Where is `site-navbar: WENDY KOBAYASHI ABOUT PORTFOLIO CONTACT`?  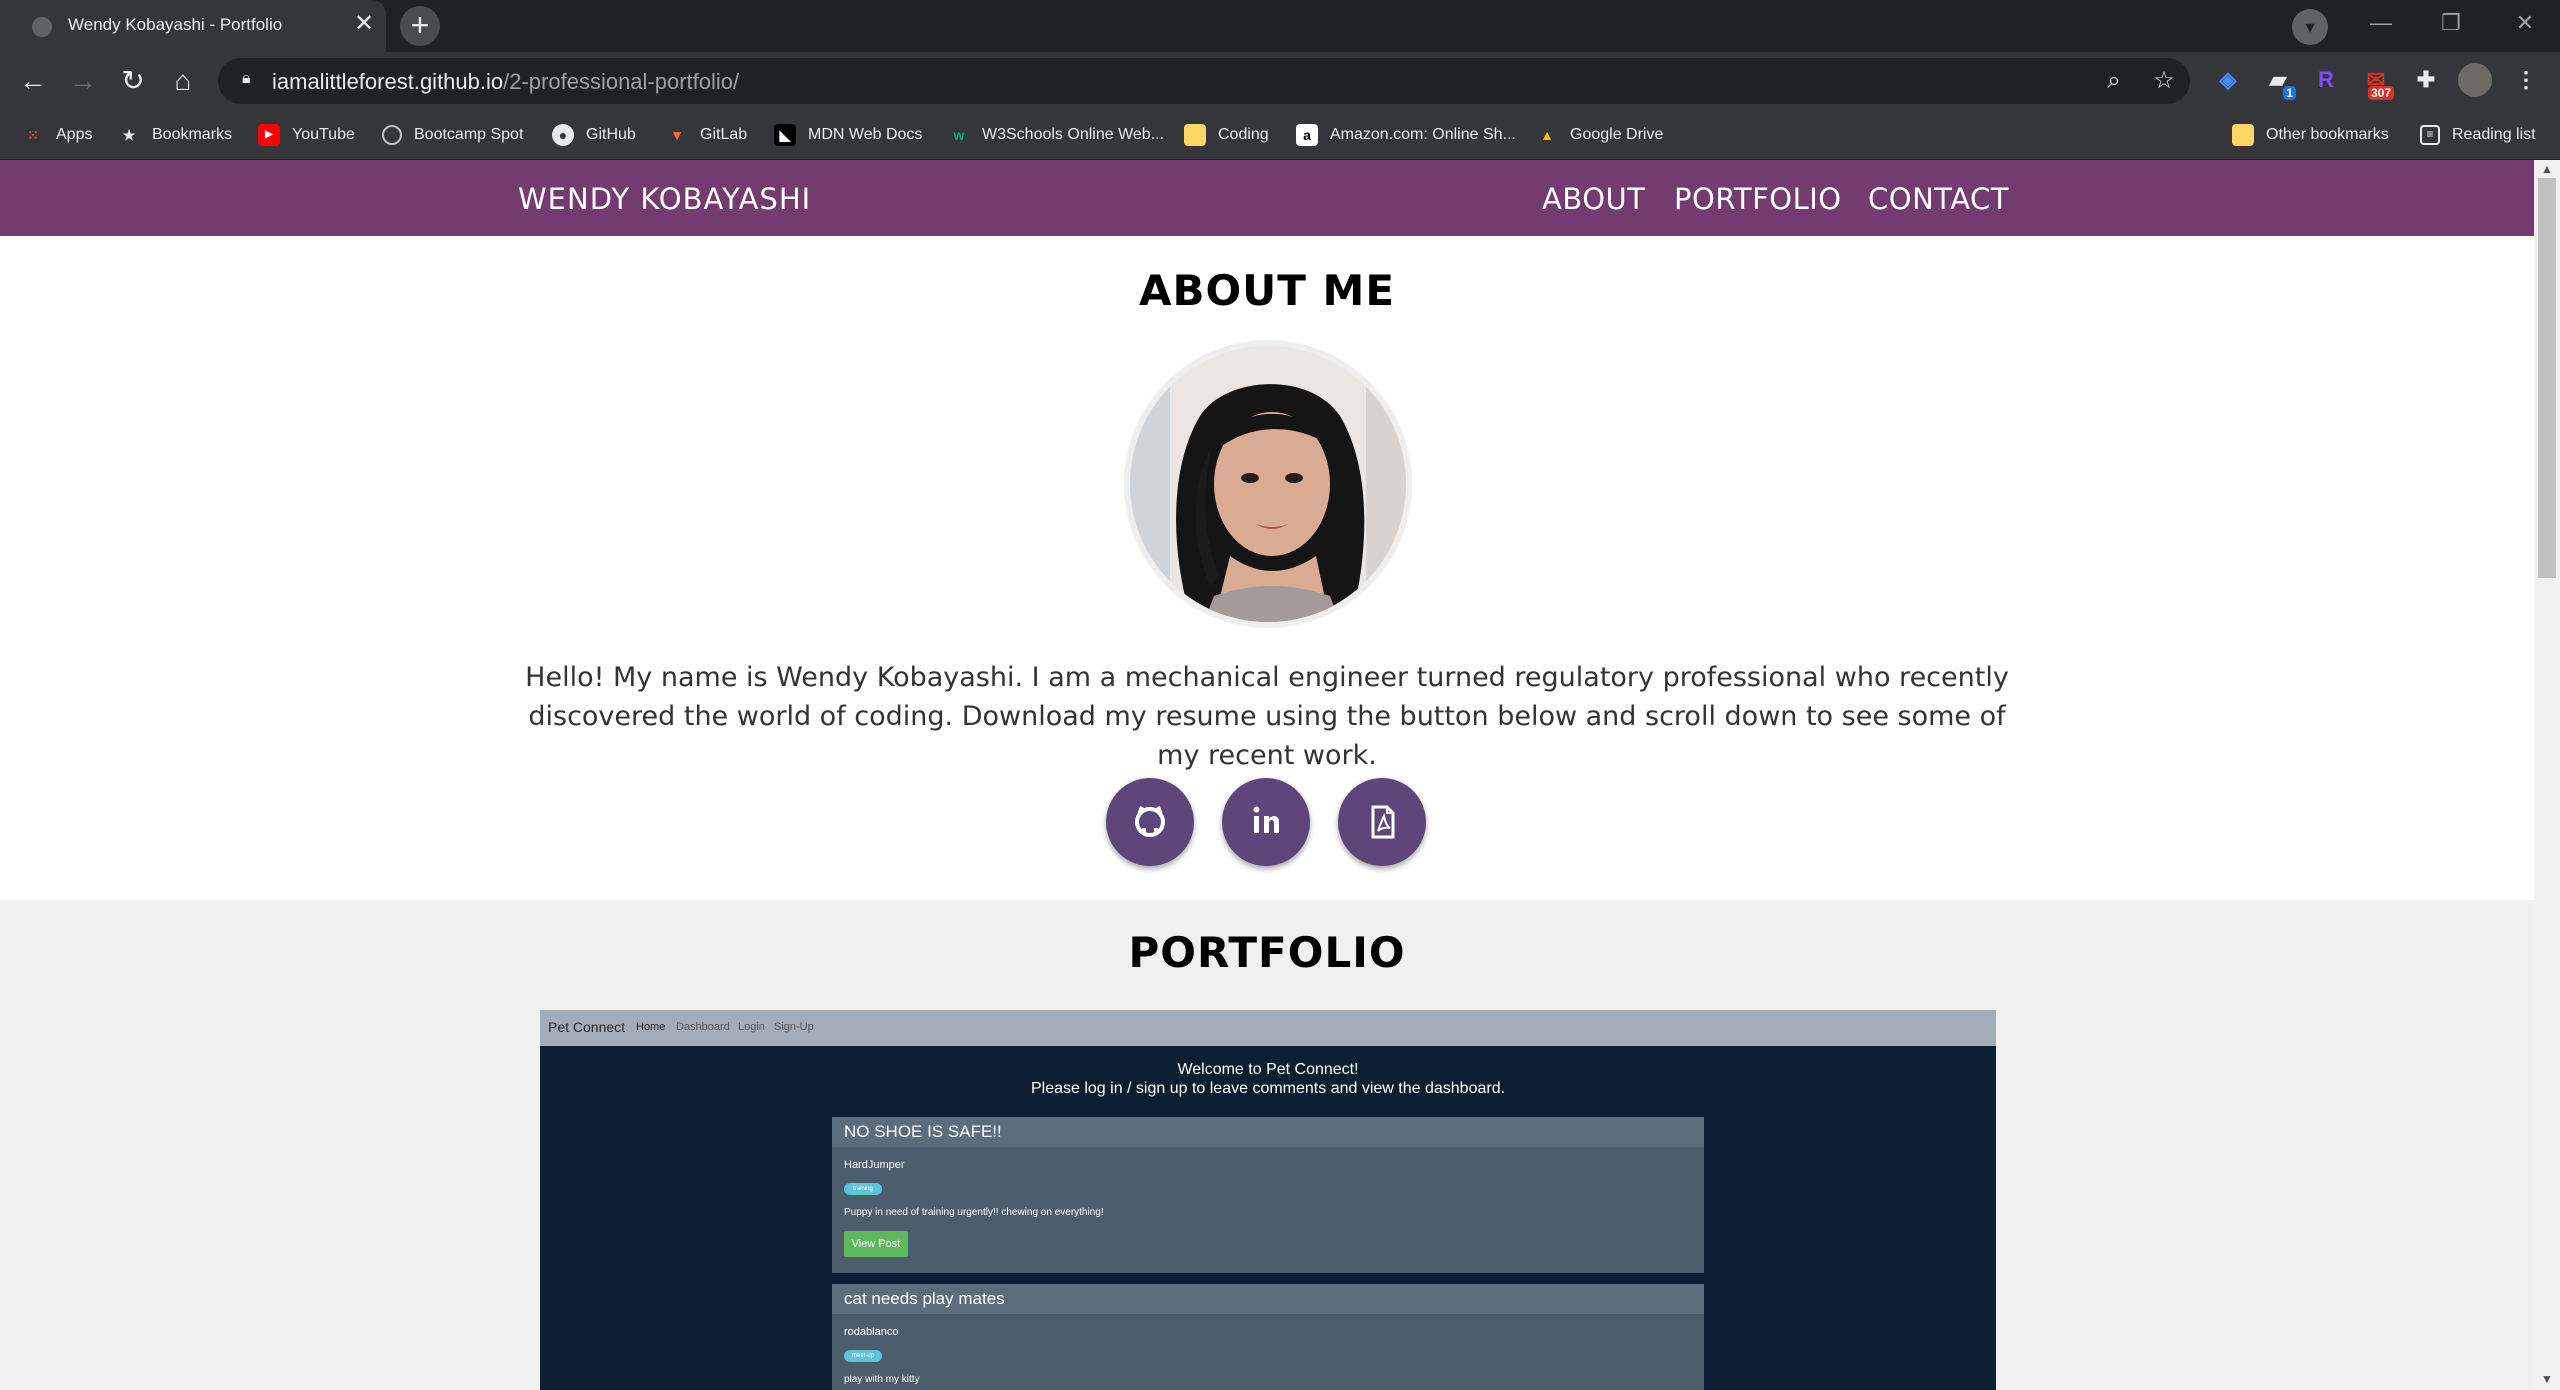 site-navbar: WENDY KOBAYASHI ABOUT PORTFOLIO CONTACT is located at coordinates (1267, 198).